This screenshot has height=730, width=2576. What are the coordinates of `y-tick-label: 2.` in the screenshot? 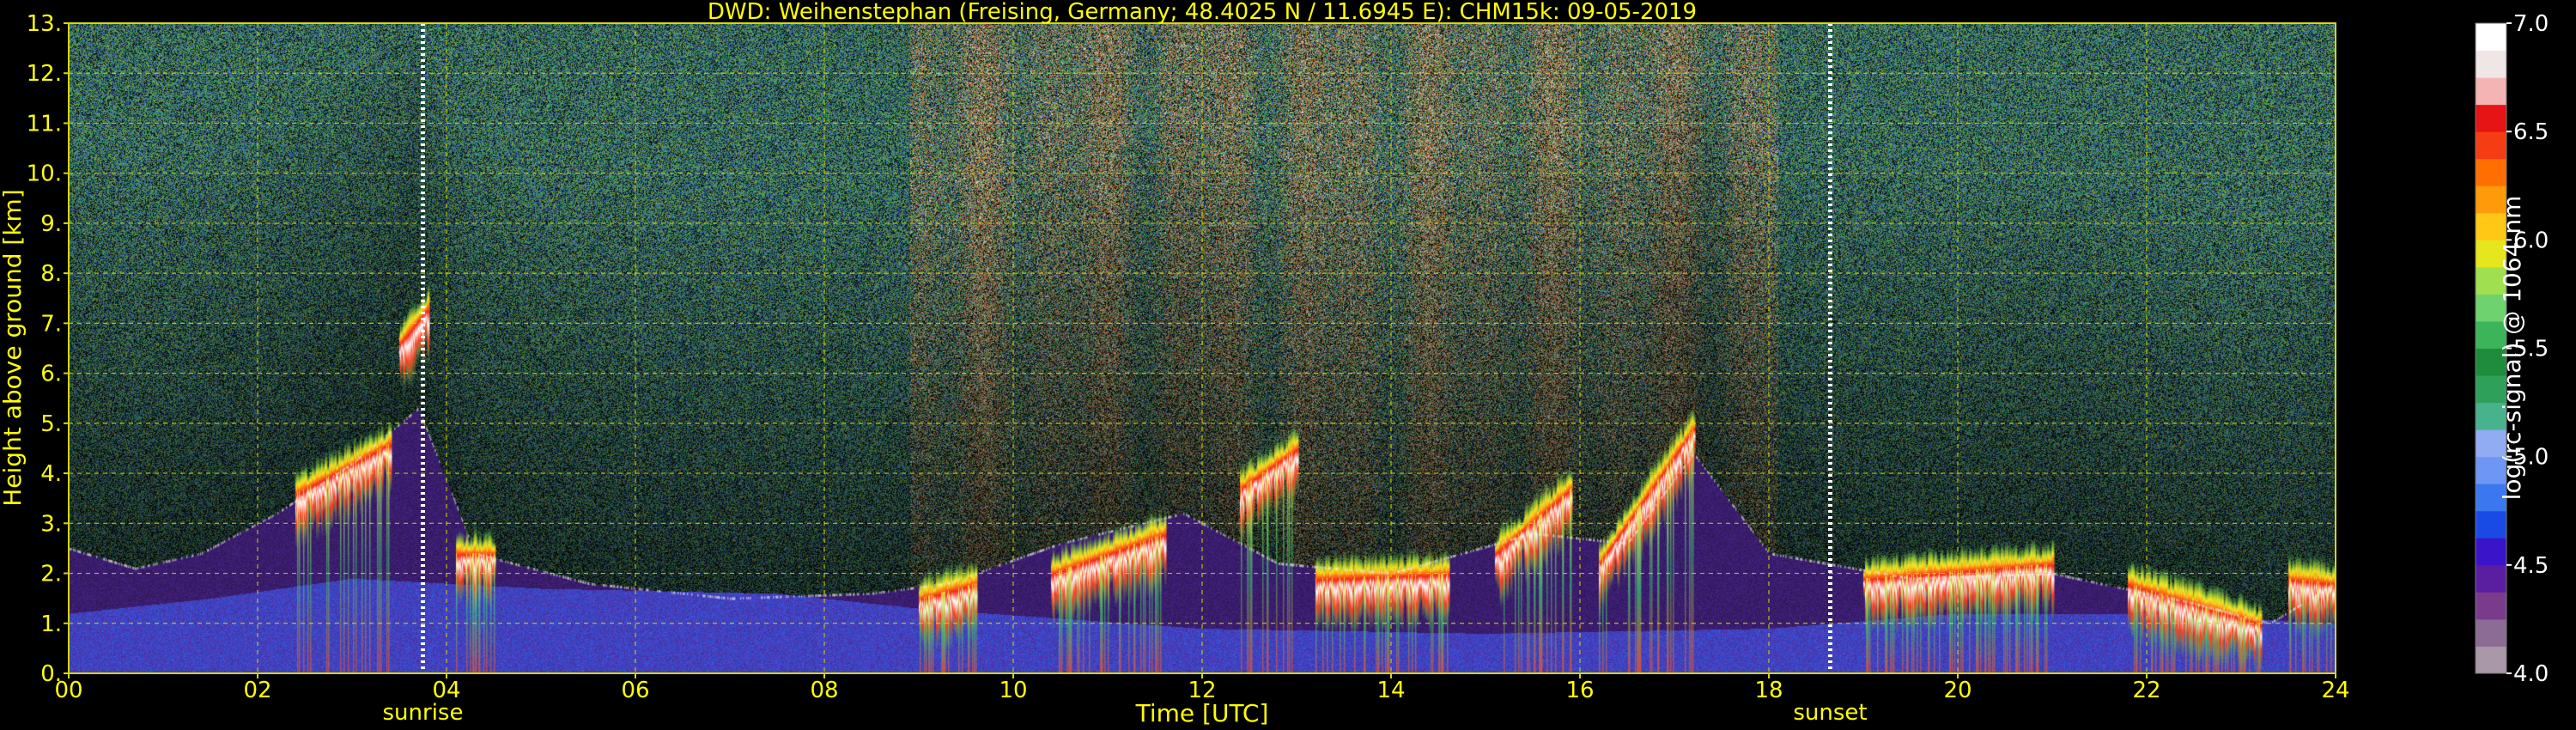 It's located at (51, 574).